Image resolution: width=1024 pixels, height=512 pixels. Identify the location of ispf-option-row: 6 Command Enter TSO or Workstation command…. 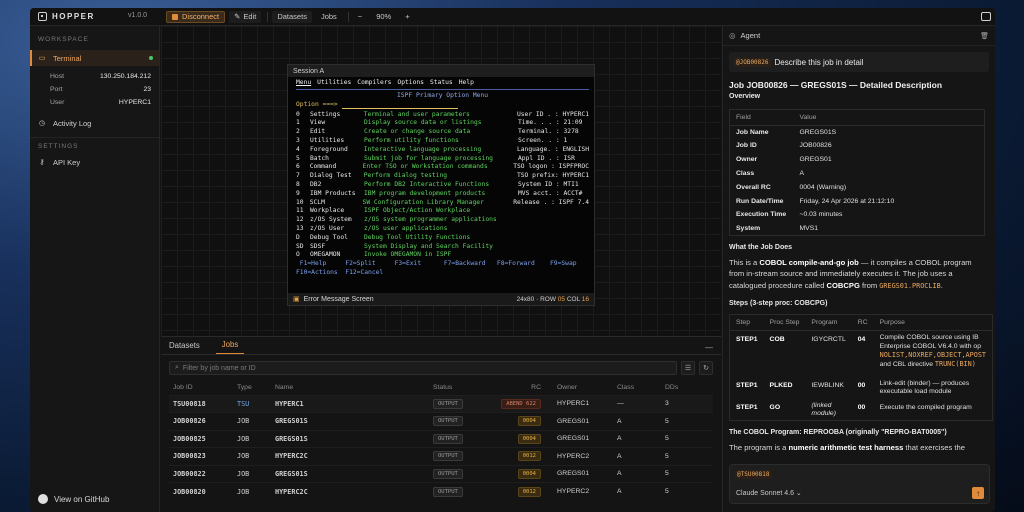
(442, 167).